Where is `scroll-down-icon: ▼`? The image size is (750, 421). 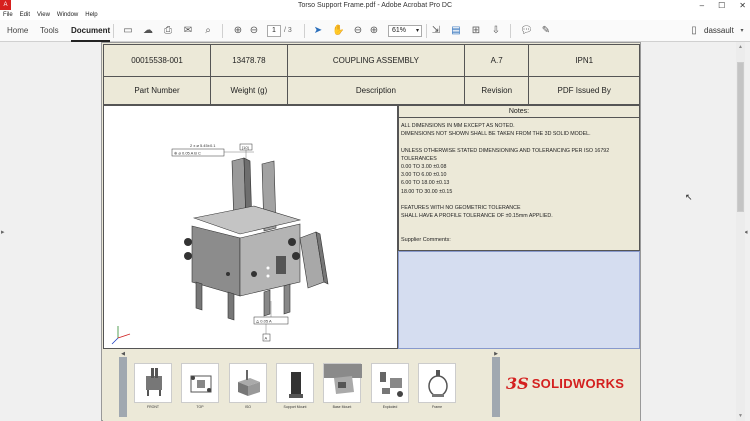 scroll-down-icon: ▼ is located at coordinates (740, 416).